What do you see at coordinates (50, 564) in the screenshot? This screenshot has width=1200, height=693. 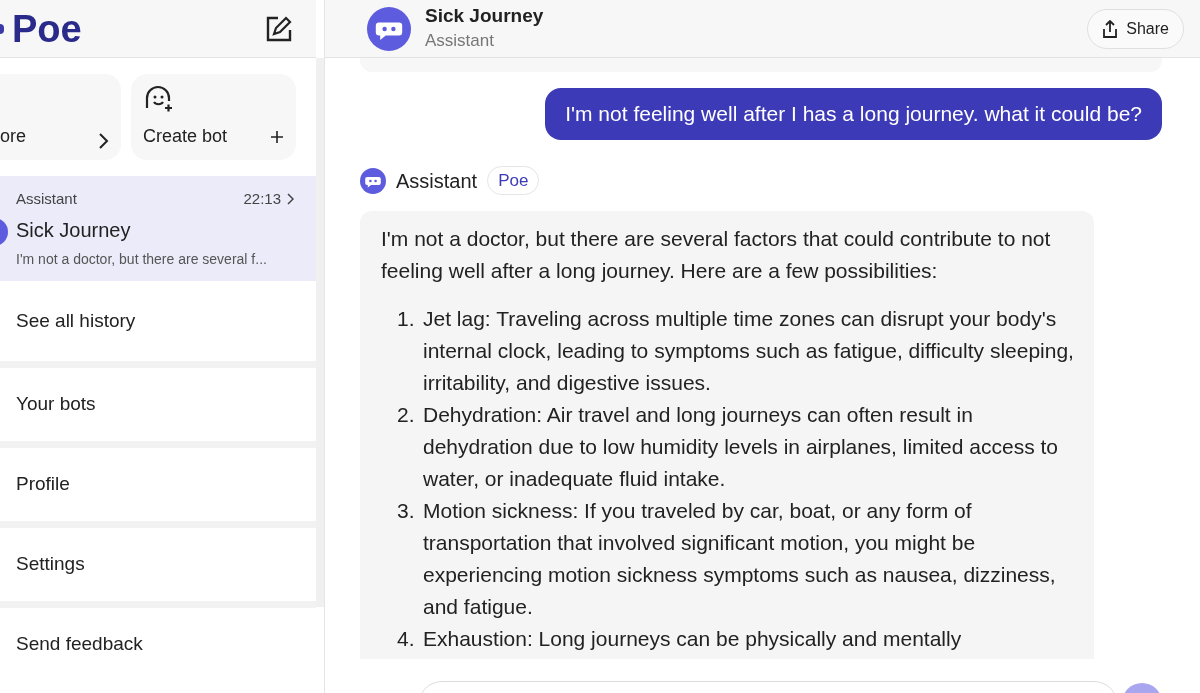 I see `menu-item: Settings` at bounding box center [50, 564].